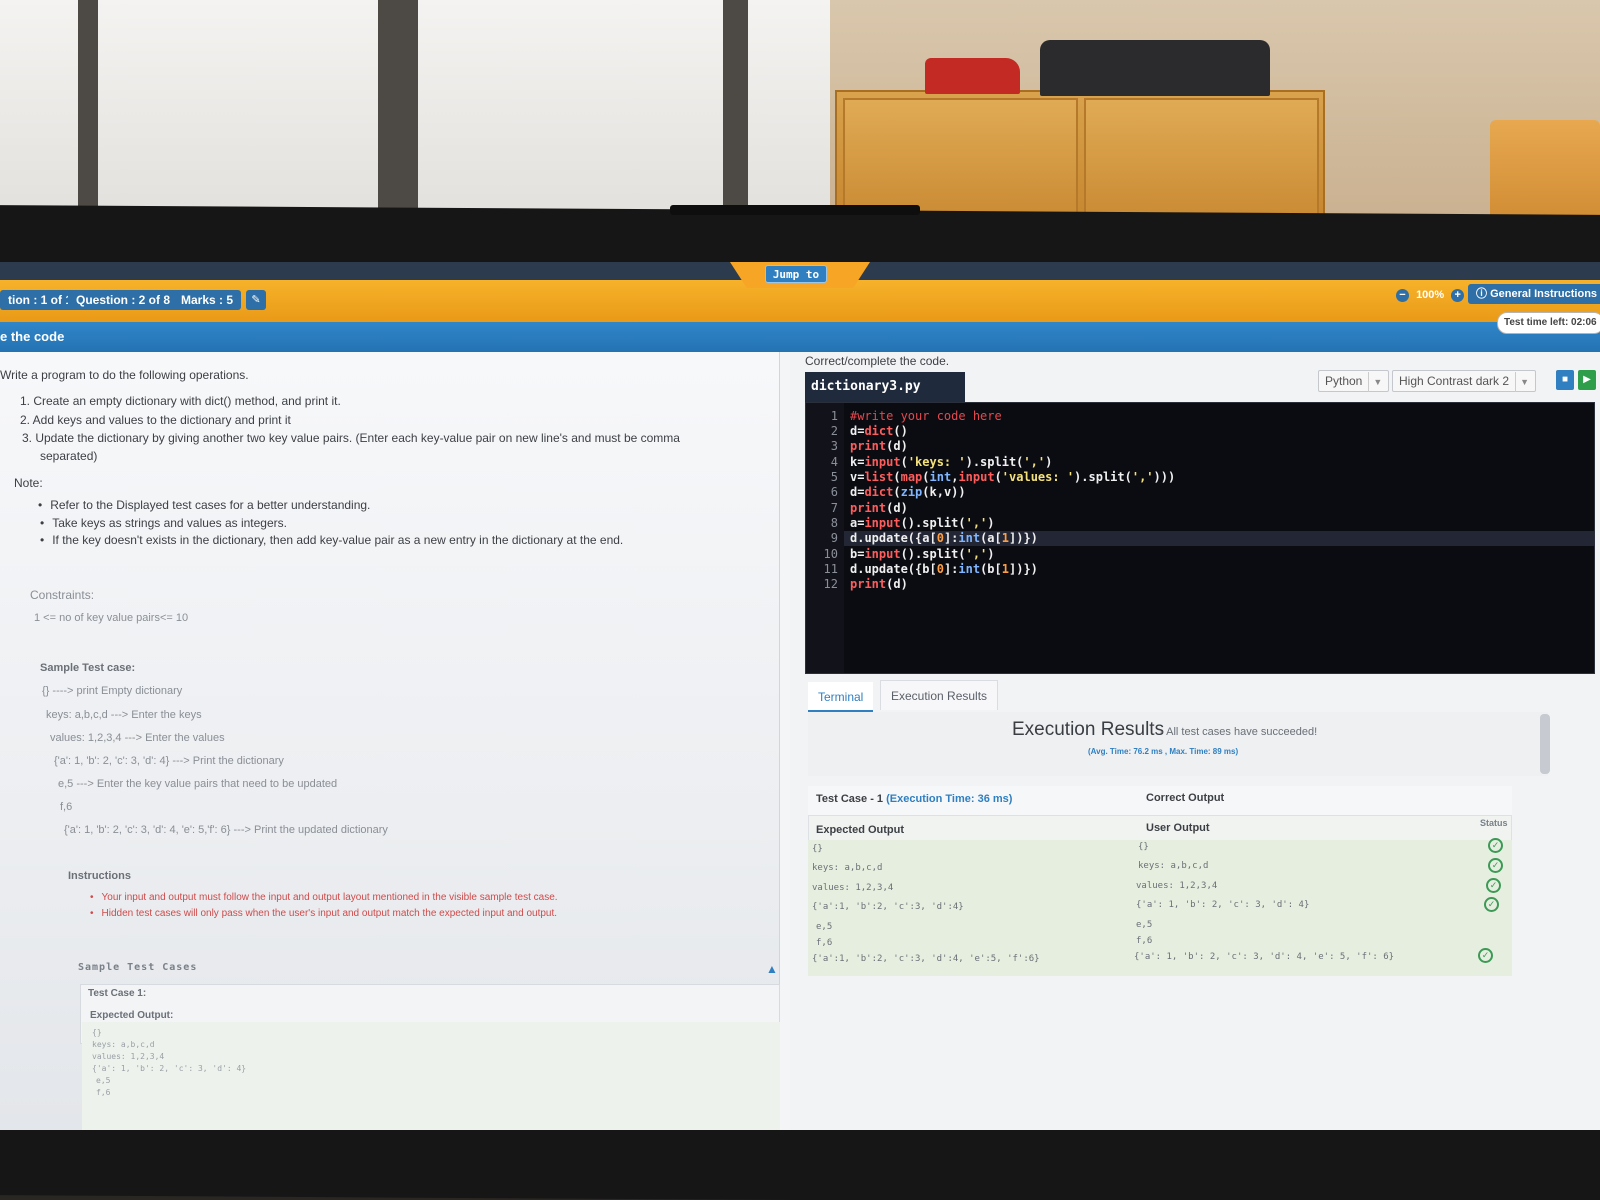 The image size is (1600, 1200). I want to click on user-line: {}, so click(1143, 847).